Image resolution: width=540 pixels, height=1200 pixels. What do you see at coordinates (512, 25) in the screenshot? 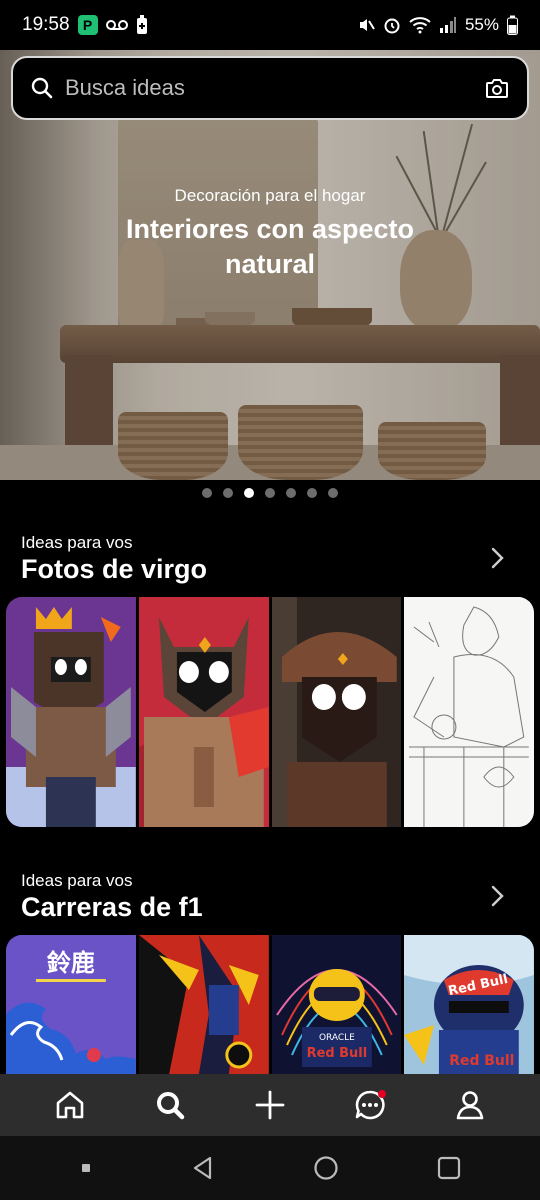
I see `battery-icon` at bounding box center [512, 25].